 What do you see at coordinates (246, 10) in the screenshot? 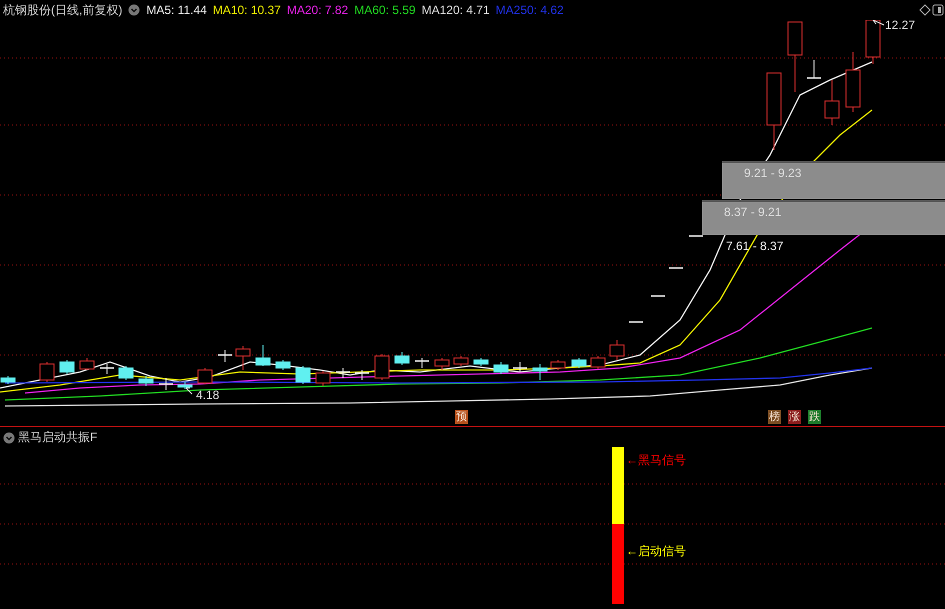
I see `ma-indicator: MA10: 10.37` at bounding box center [246, 10].